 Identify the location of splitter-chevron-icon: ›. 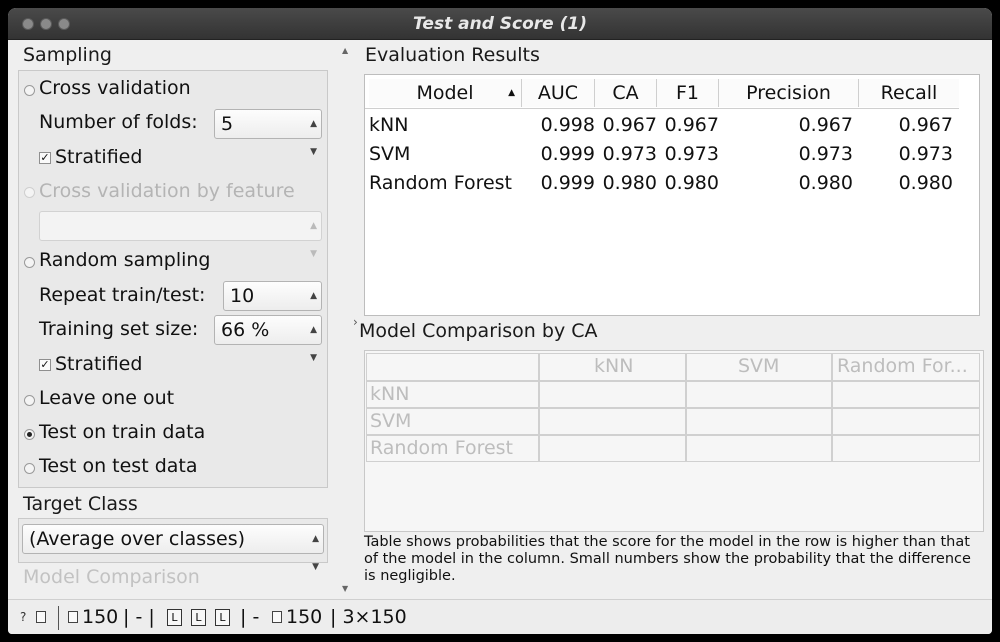
(355, 322).